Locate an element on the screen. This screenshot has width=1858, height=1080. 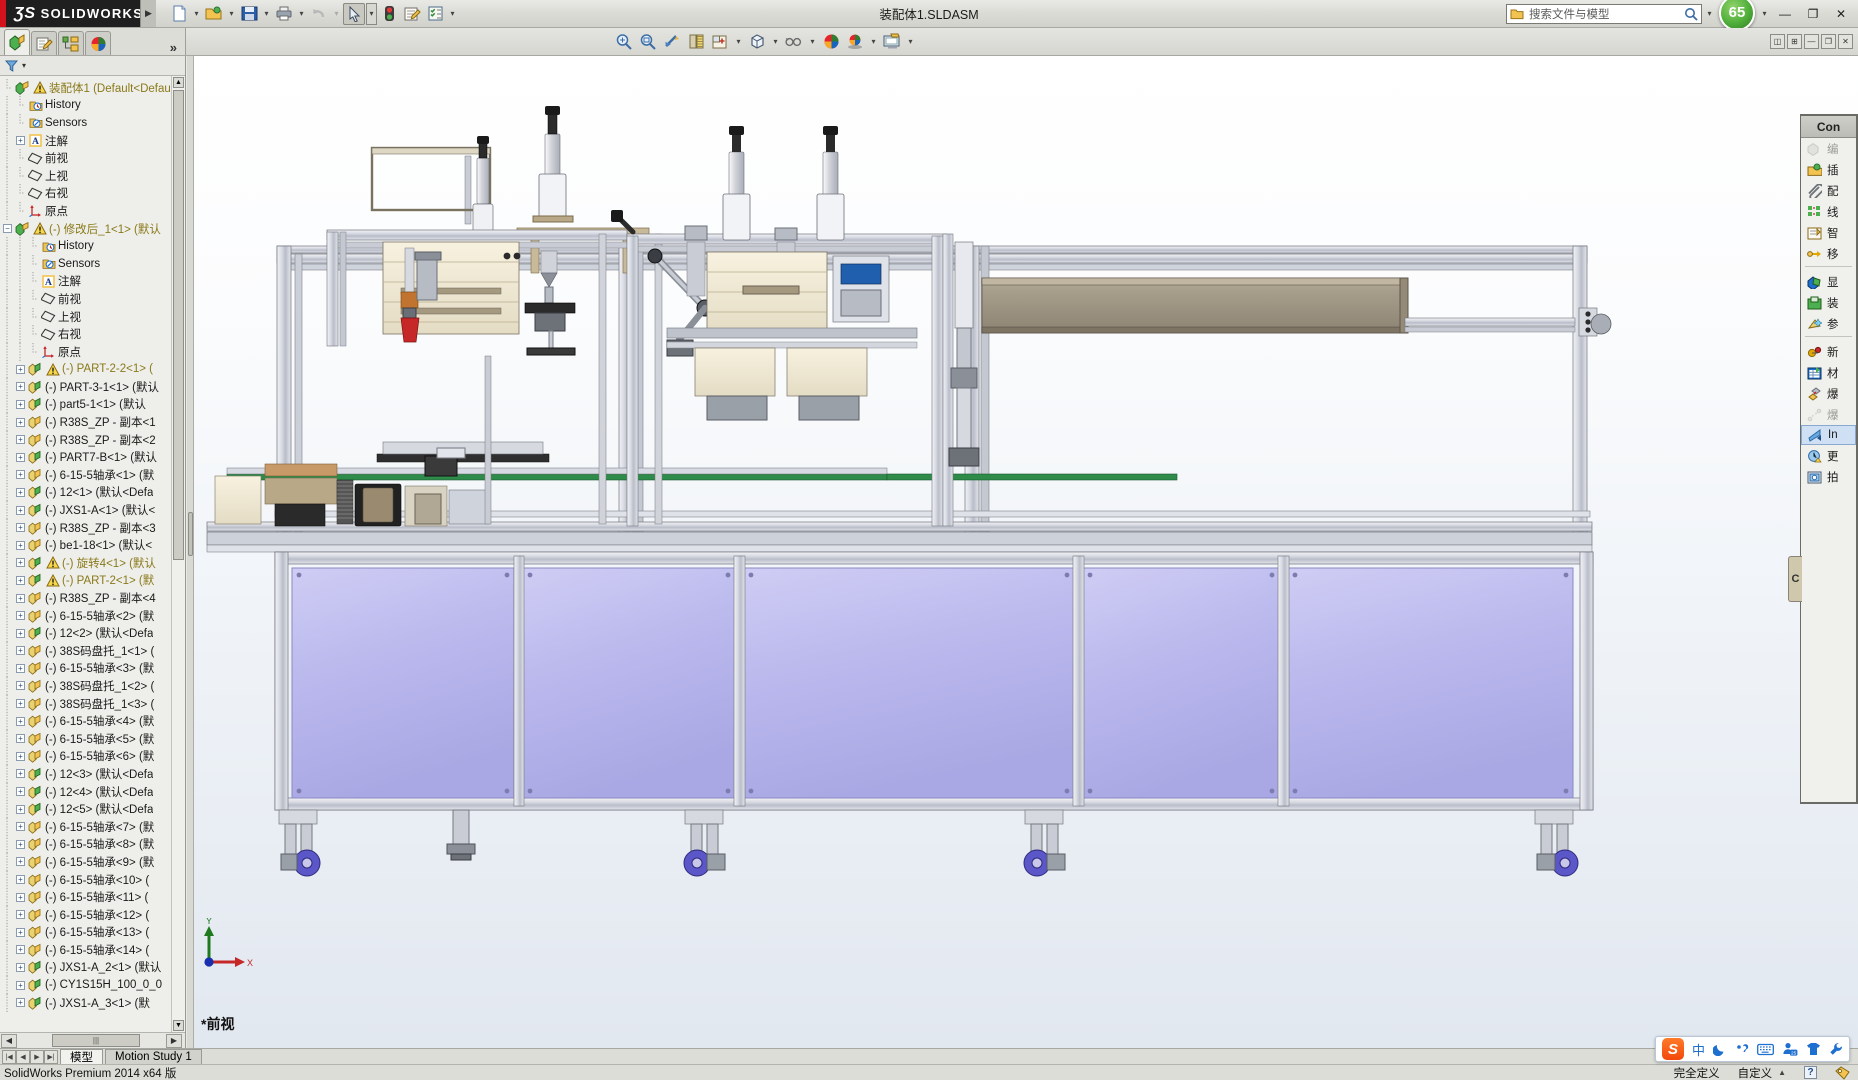
tree-vertical-scrollbar: ▲ ▼ is located at coordinates (178, 554).